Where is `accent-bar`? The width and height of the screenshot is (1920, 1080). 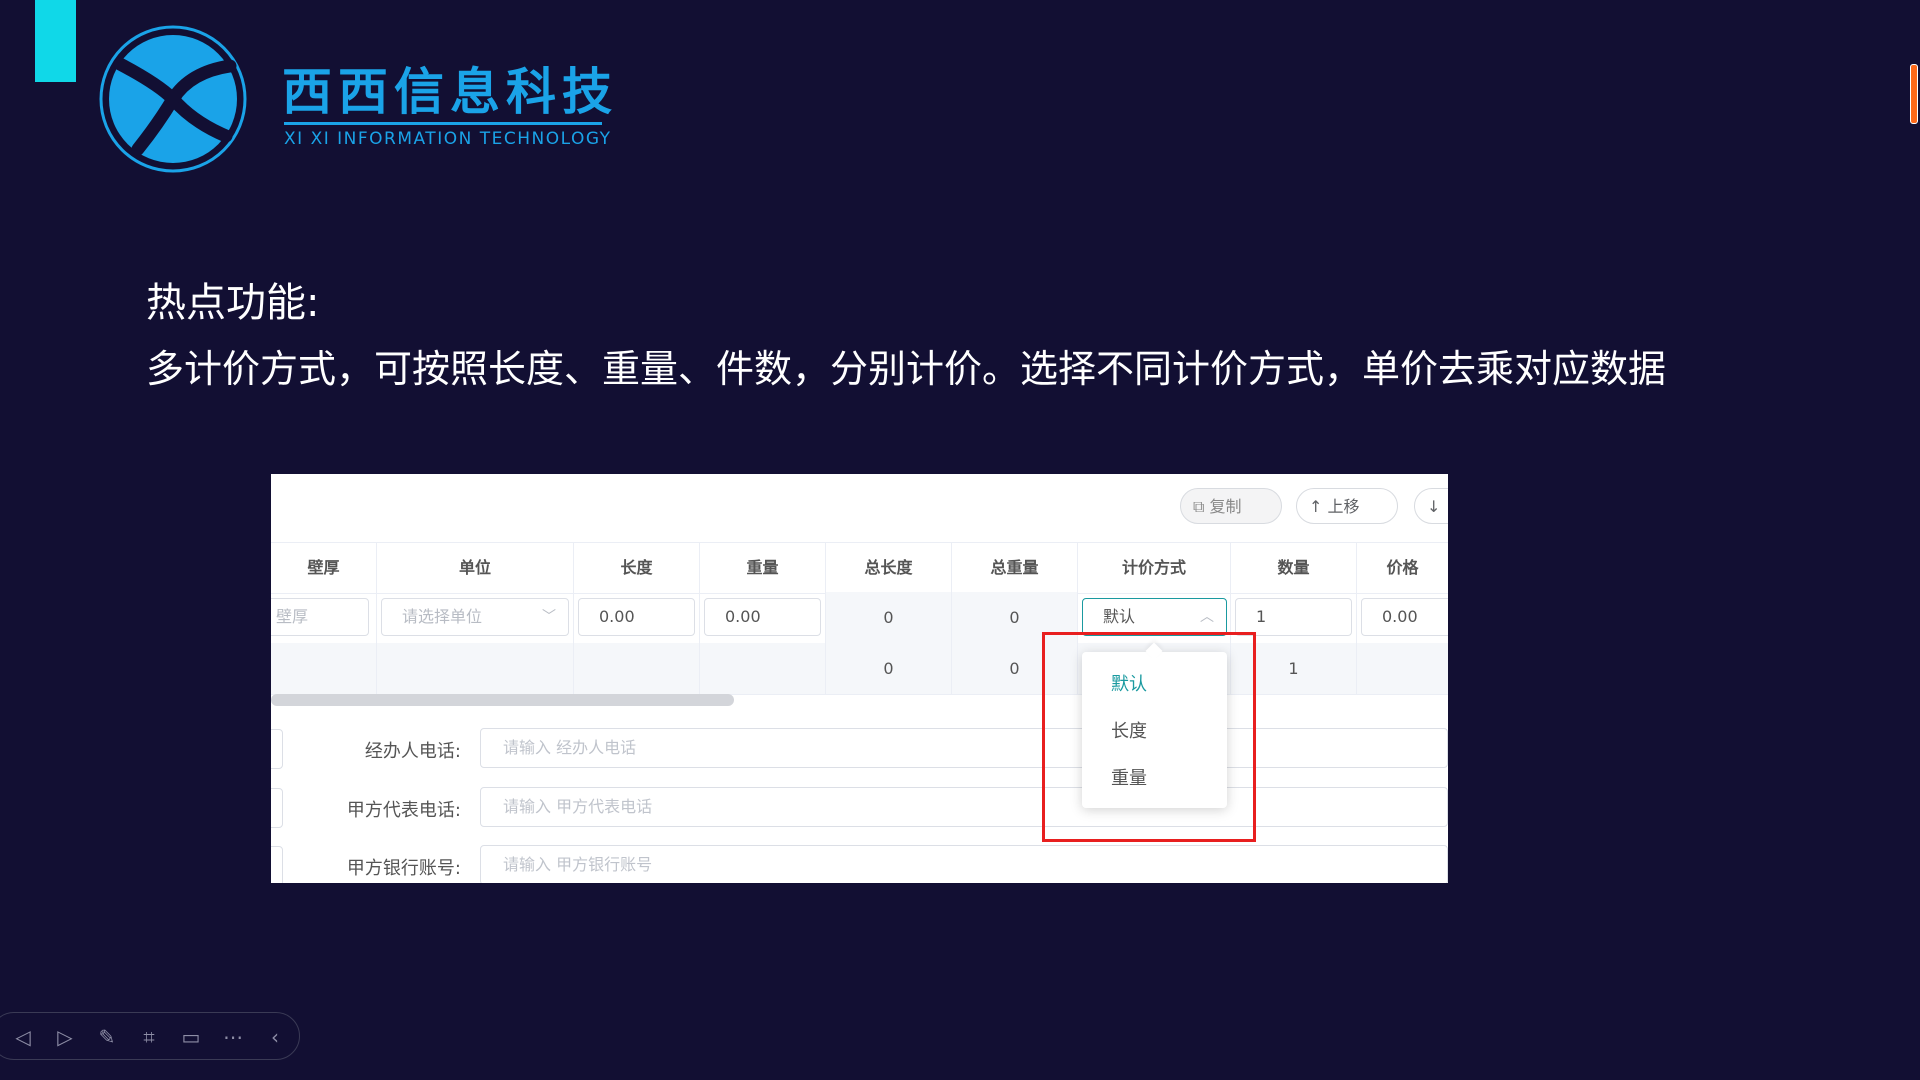 accent-bar is located at coordinates (55, 41).